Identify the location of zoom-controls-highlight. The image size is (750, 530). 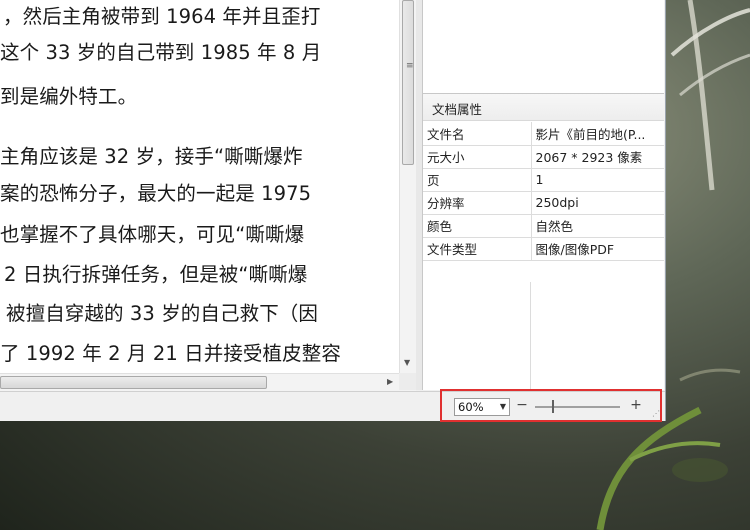
(551, 405).